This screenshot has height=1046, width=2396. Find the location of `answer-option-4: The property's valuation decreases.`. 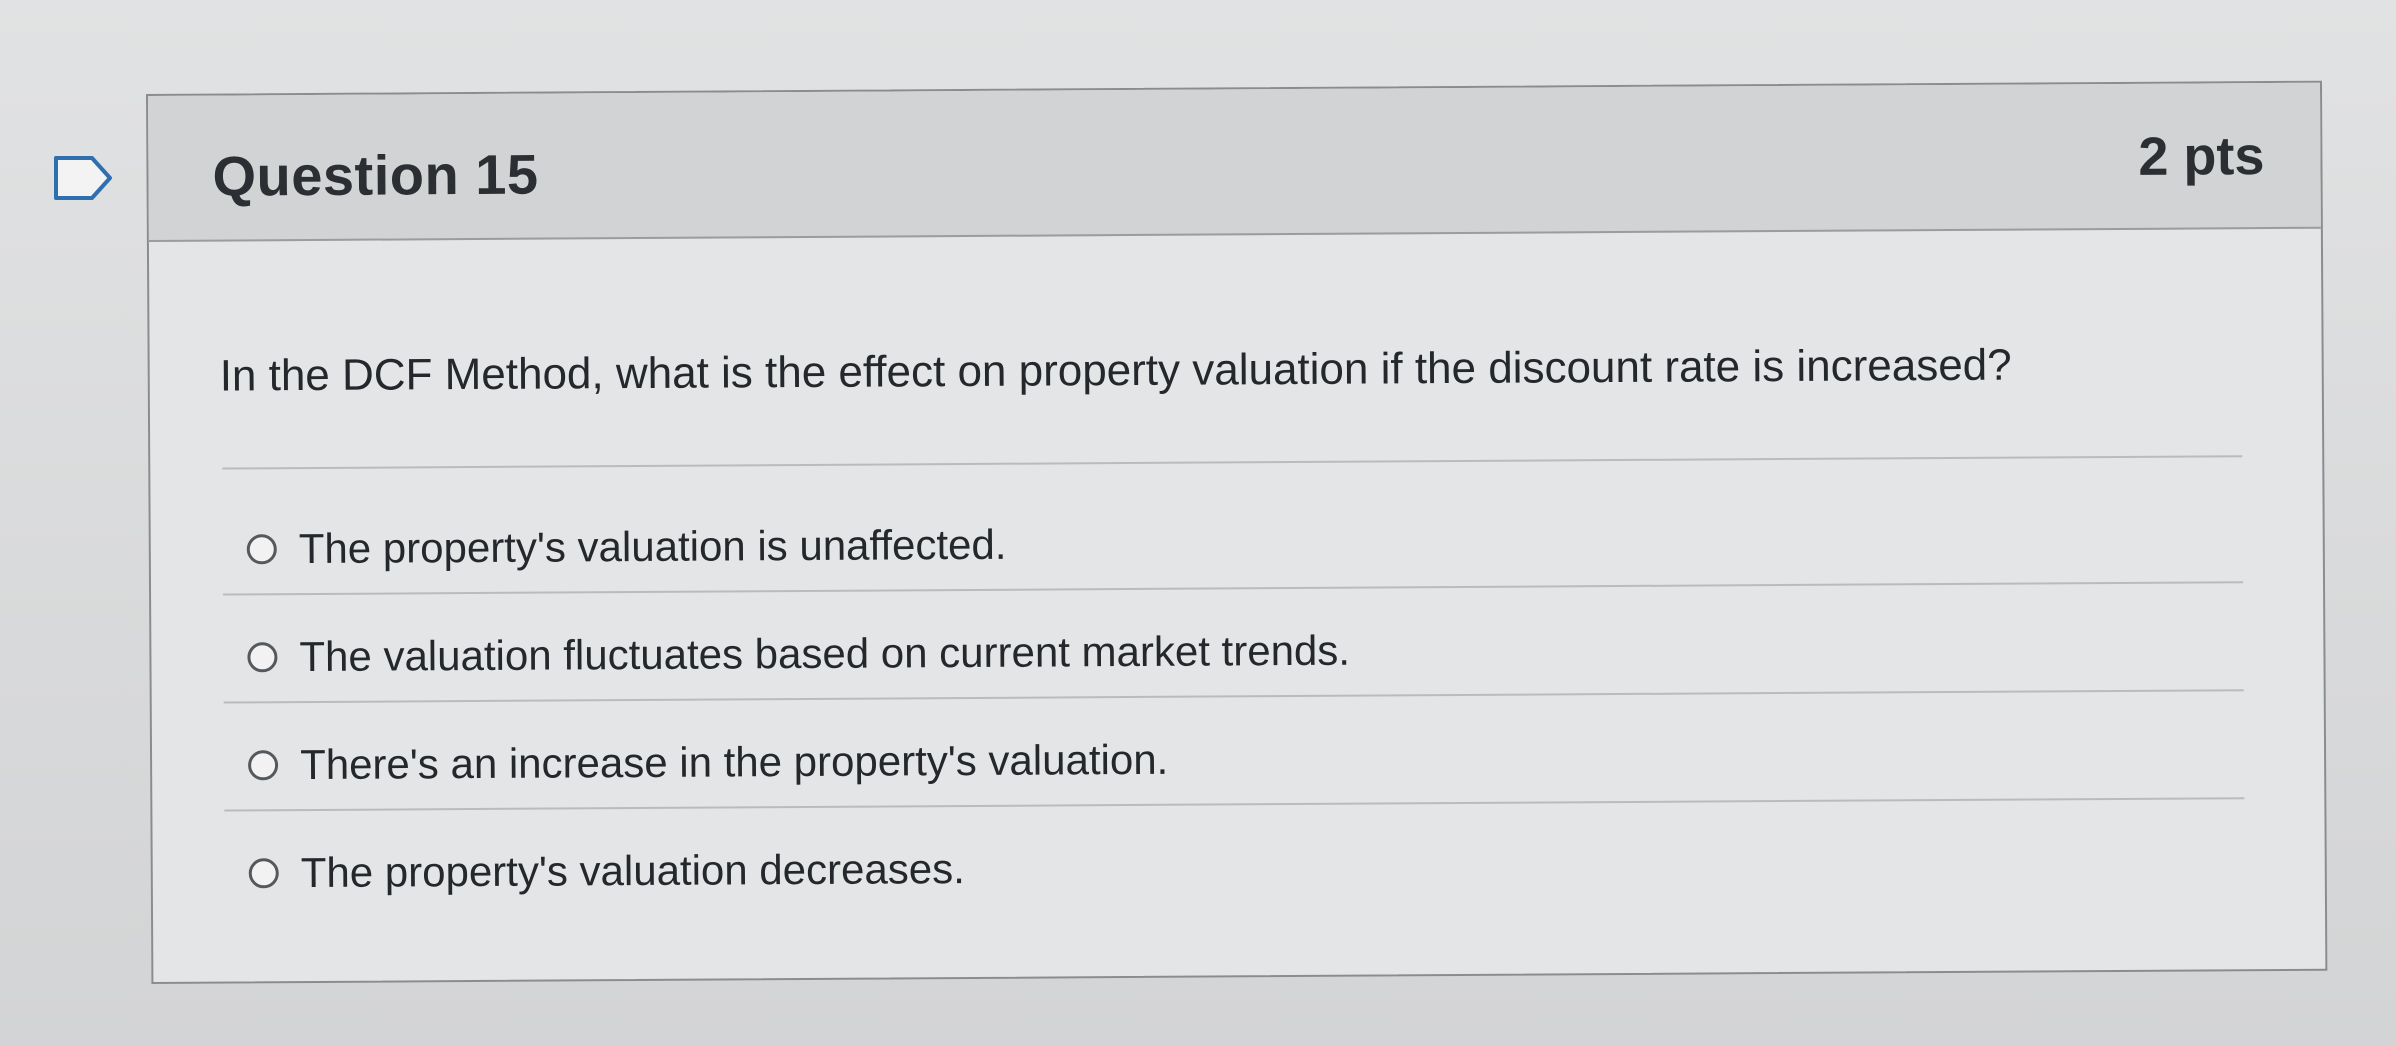

answer-option-4: The property's valuation decreases. is located at coordinates (606, 871).